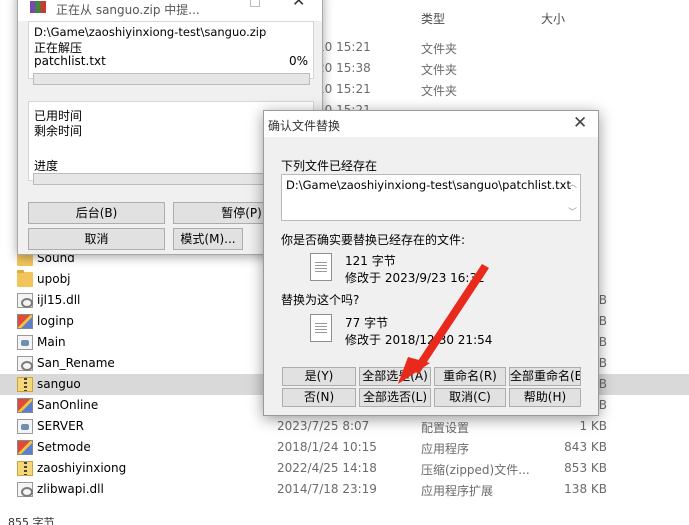 This screenshot has width=689, height=525. Describe the element at coordinates (593, 426) in the screenshot. I see `file-size: 1 KB` at that location.